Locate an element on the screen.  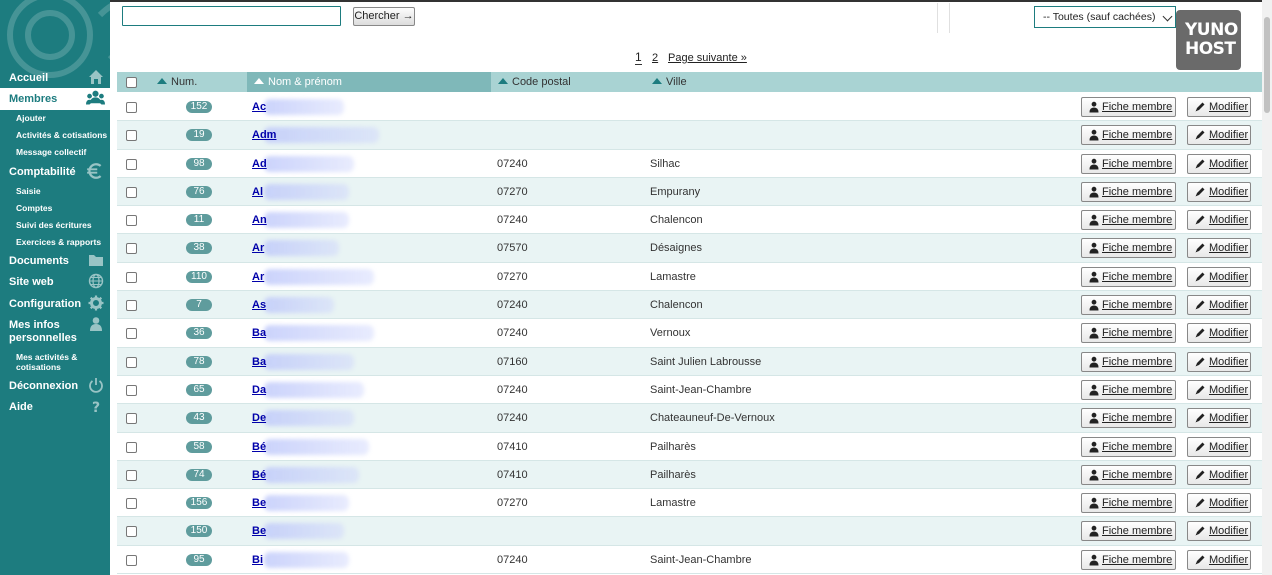
yunohost-logo: YUNO HOST is located at coordinates (1208, 40).